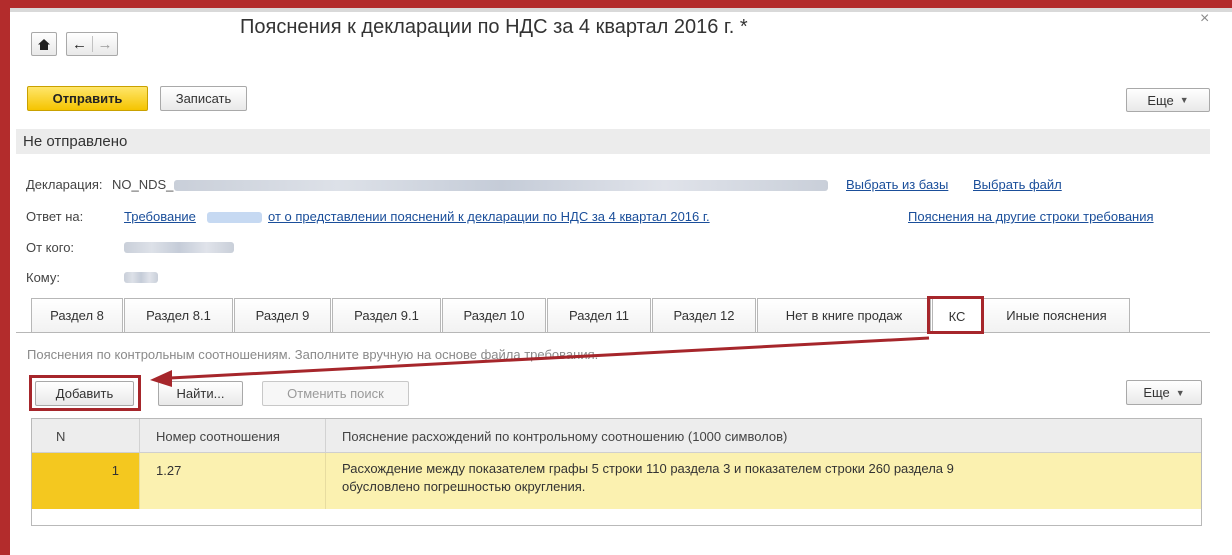 The height and width of the screenshot is (555, 1232). Describe the element at coordinates (540, 361) in the screenshot. I see `annotation-arrow` at that location.